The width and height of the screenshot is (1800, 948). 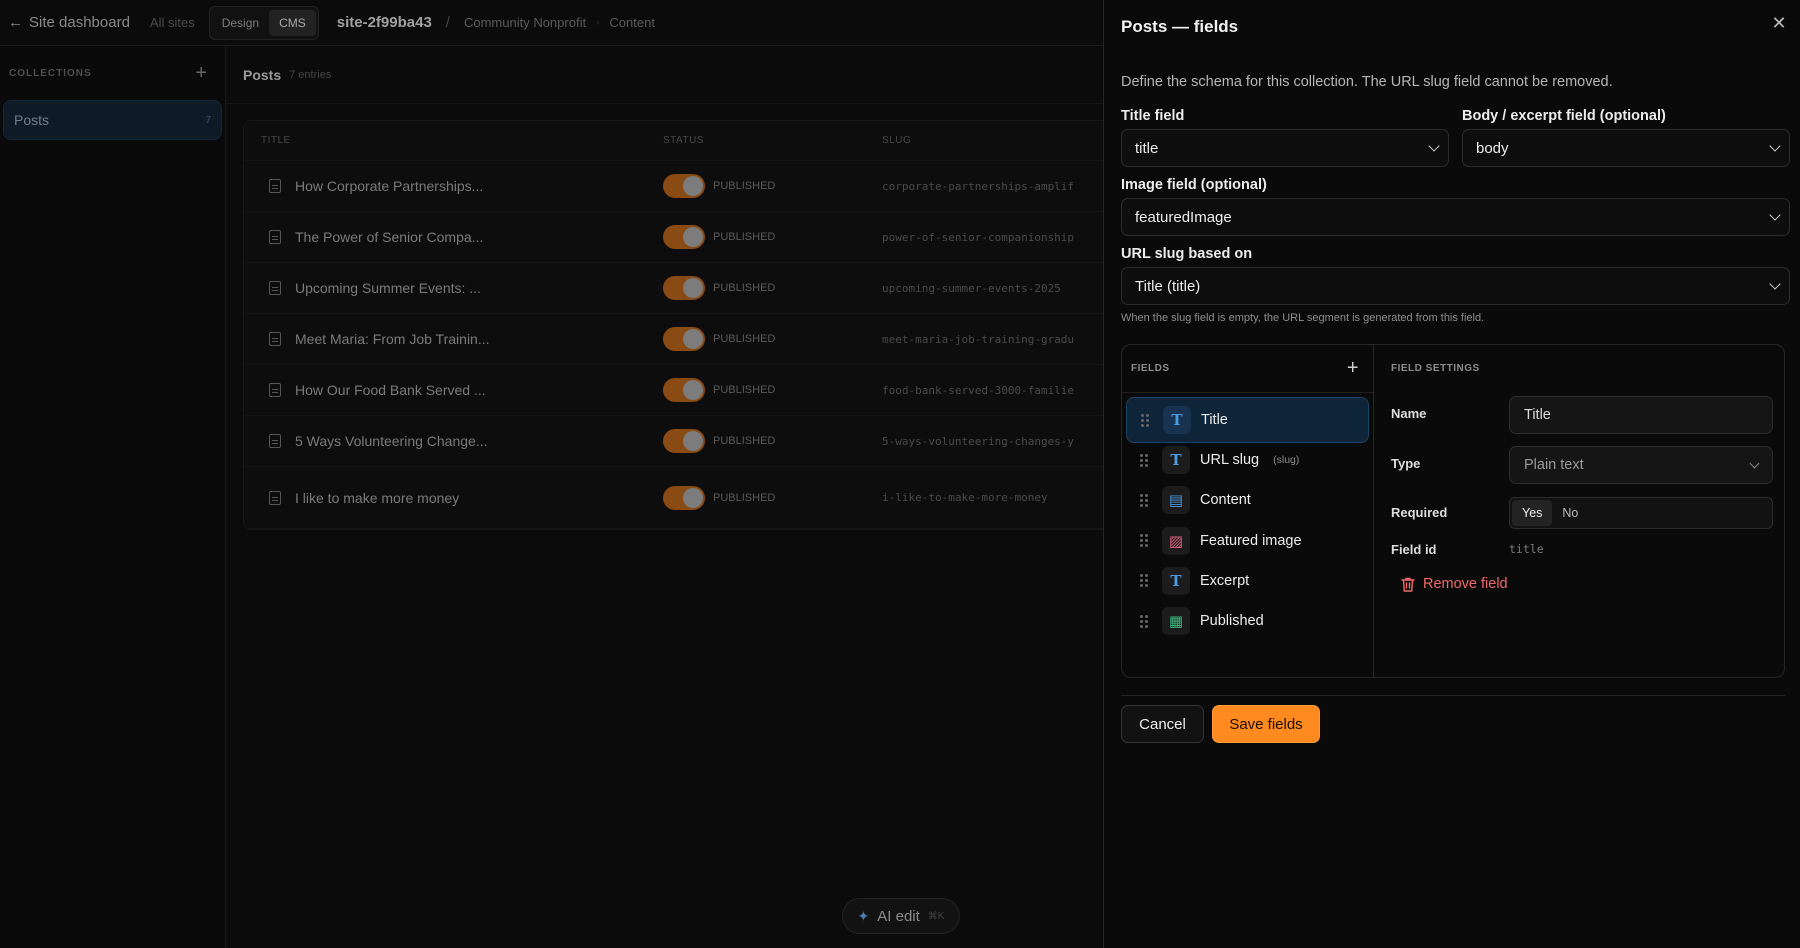 What do you see at coordinates (50, 73) in the screenshot?
I see `collections-heading: COLLECTIONS` at bounding box center [50, 73].